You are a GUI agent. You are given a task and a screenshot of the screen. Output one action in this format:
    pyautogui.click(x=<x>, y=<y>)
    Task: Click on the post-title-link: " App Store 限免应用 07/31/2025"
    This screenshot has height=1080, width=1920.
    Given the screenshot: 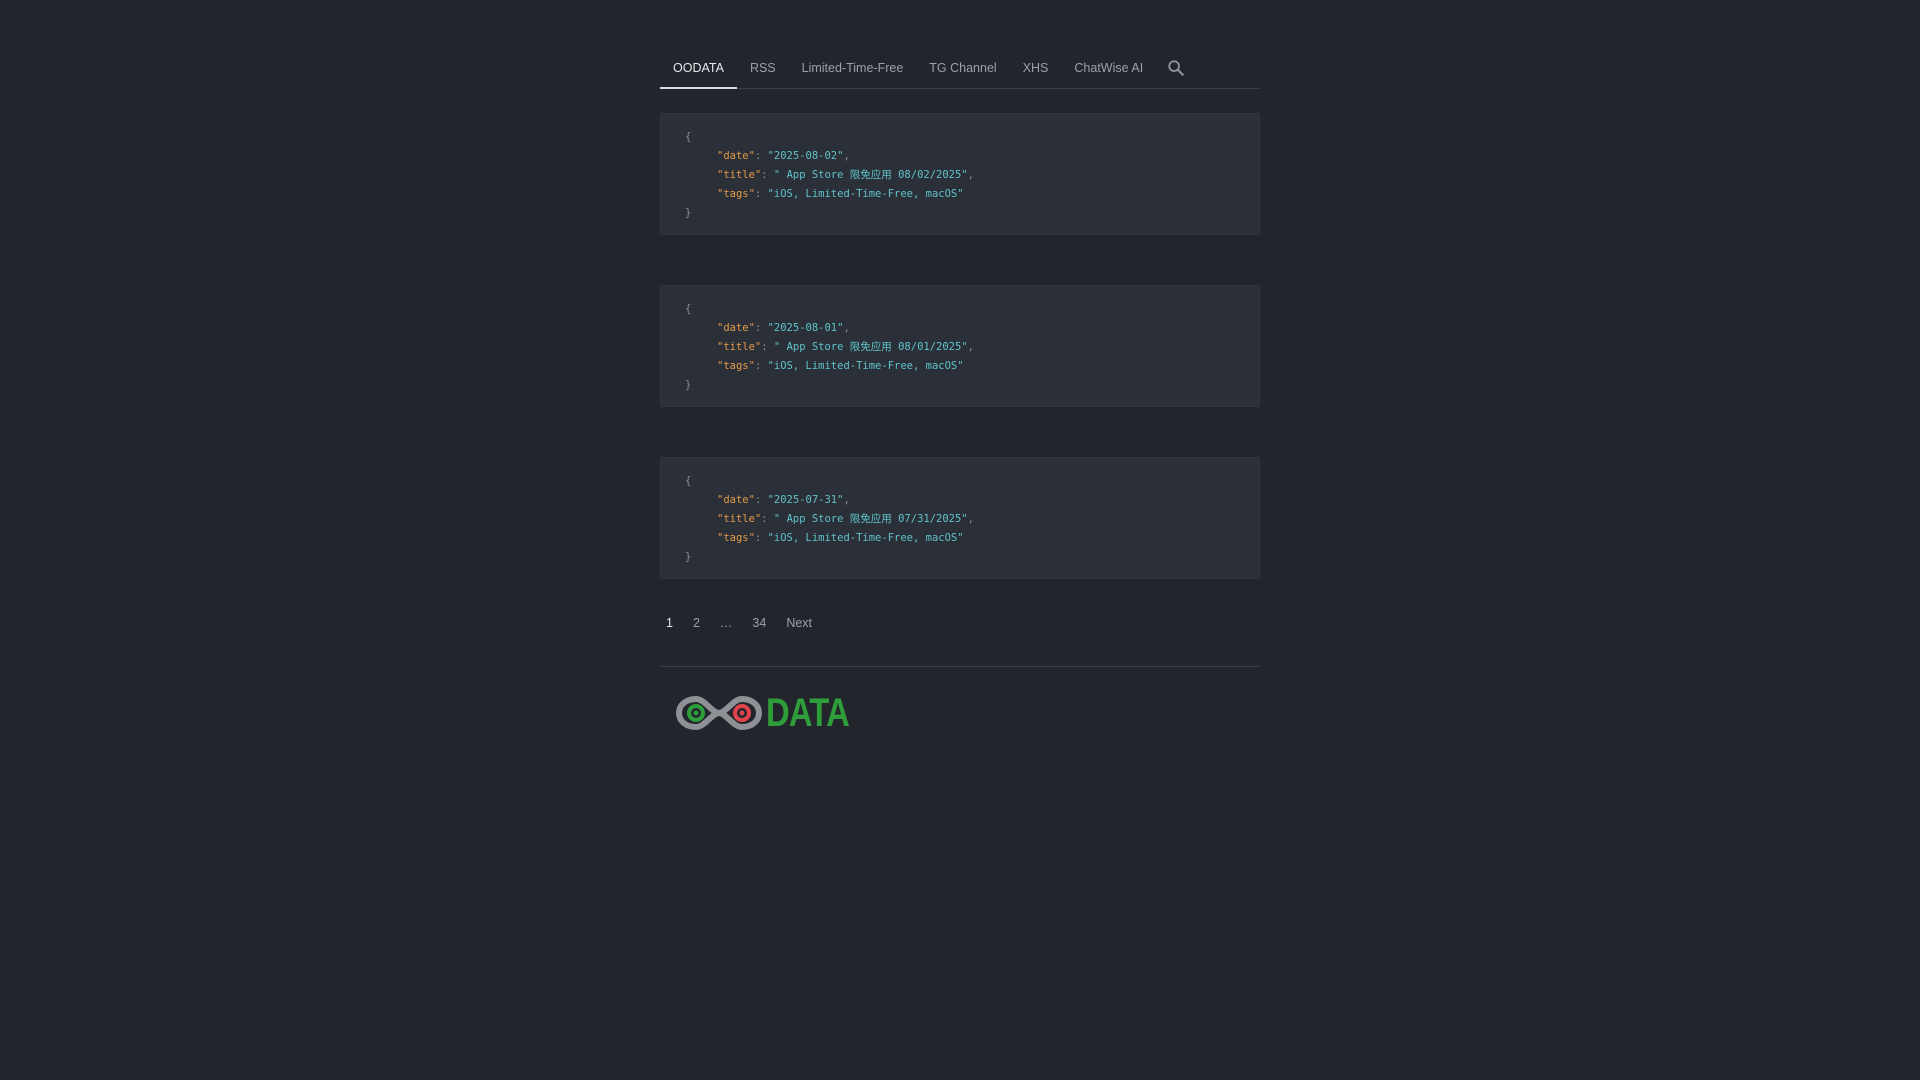 What is the action you would take?
    pyautogui.click(x=871, y=519)
    